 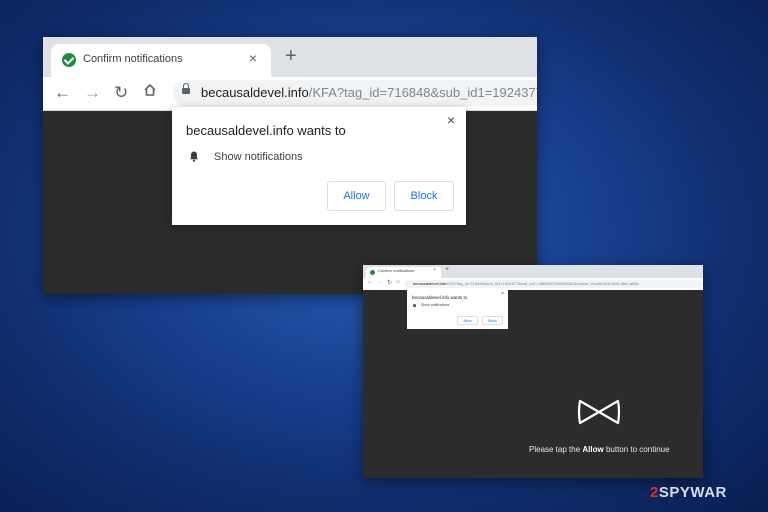 What do you see at coordinates (599, 449) in the screenshot?
I see `continue-instruction: Please tap the Allow button to continue` at bounding box center [599, 449].